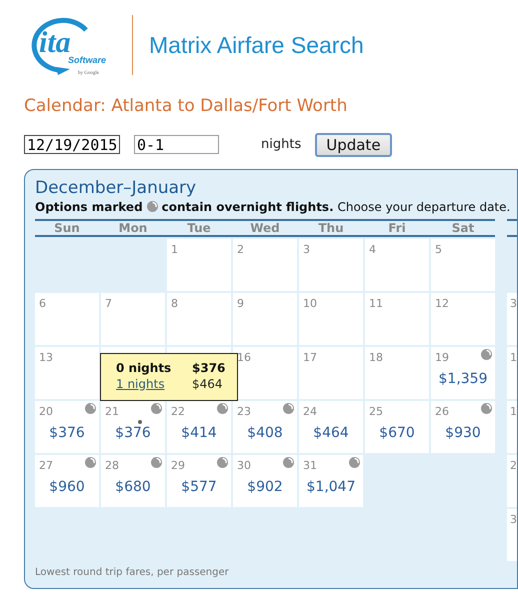 The image size is (518, 604). What do you see at coordinates (140, 383) in the screenshot?
I see `nights-link: 1 nights` at bounding box center [140, 383].